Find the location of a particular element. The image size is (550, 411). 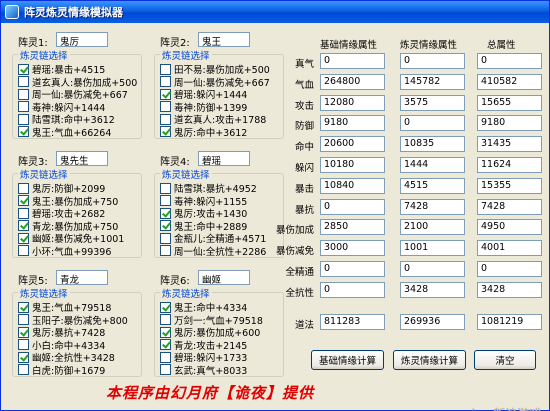

link-option: 幽姬:暴伤减免+1001 is located at coordinates (71, 238).